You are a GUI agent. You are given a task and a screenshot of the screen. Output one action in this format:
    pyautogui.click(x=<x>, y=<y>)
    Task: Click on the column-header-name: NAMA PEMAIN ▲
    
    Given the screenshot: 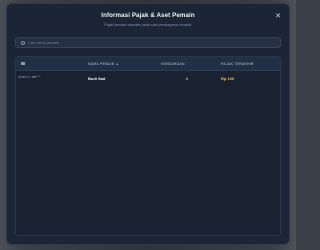 What is the action you would take?
    pyautogui.click(x=103, y=64)
    